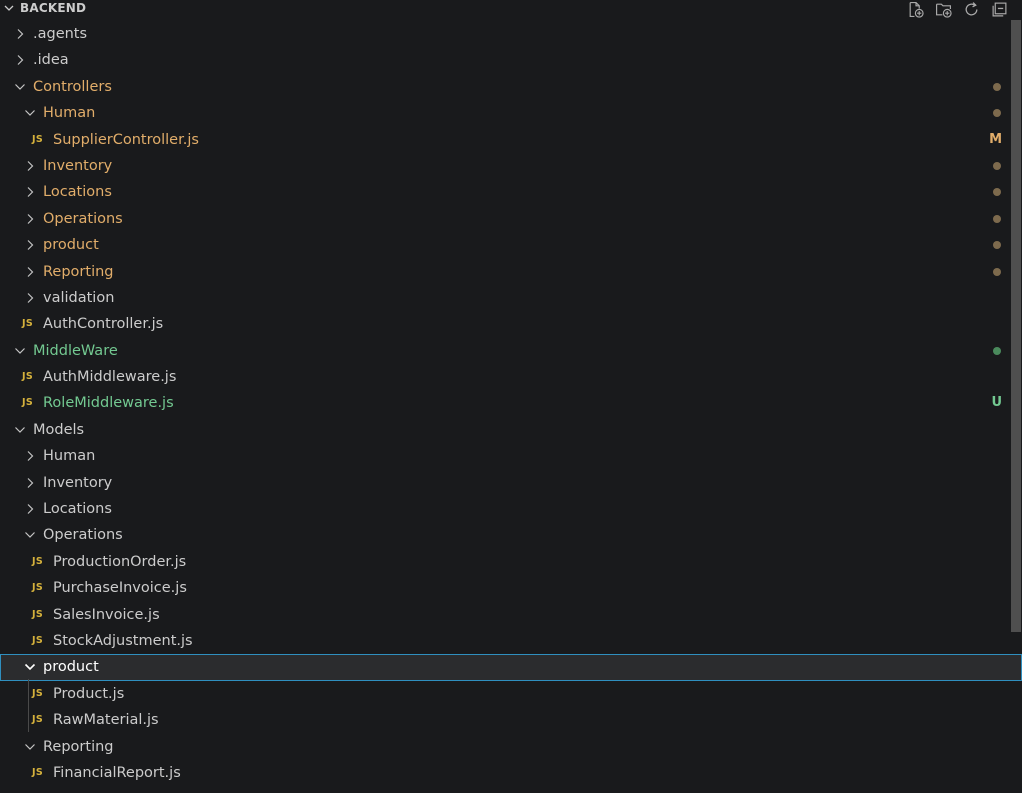 This screenshot has height=793, width=1022. What do you see at coordinates (957, 9) in the screenshot?
I see `explorer-actions` at bounding box center [957, 9].